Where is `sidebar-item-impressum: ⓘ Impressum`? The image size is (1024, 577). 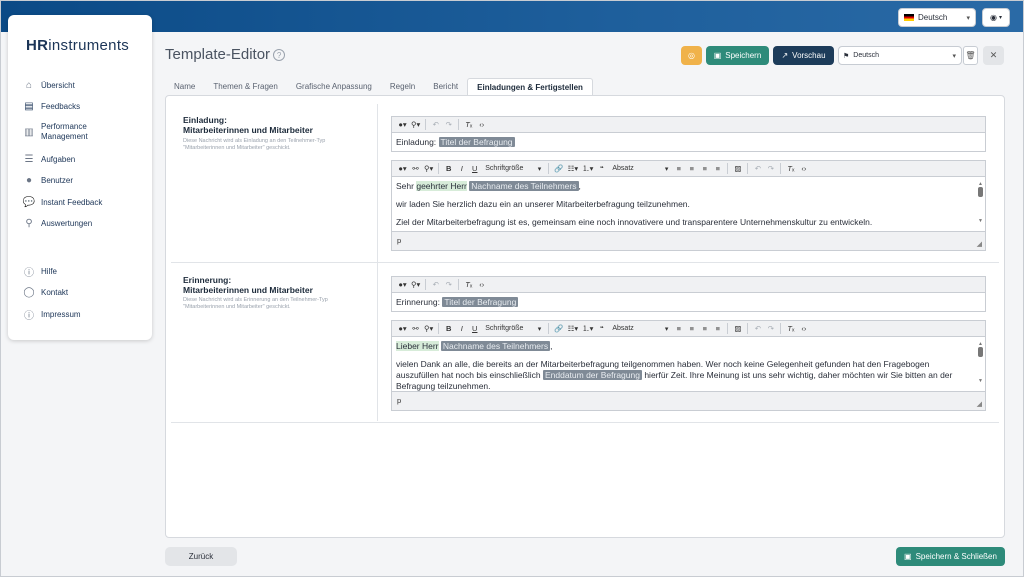 sidebar-item-impressum: ⓘ Impressum is located at coordinates (52, 315).